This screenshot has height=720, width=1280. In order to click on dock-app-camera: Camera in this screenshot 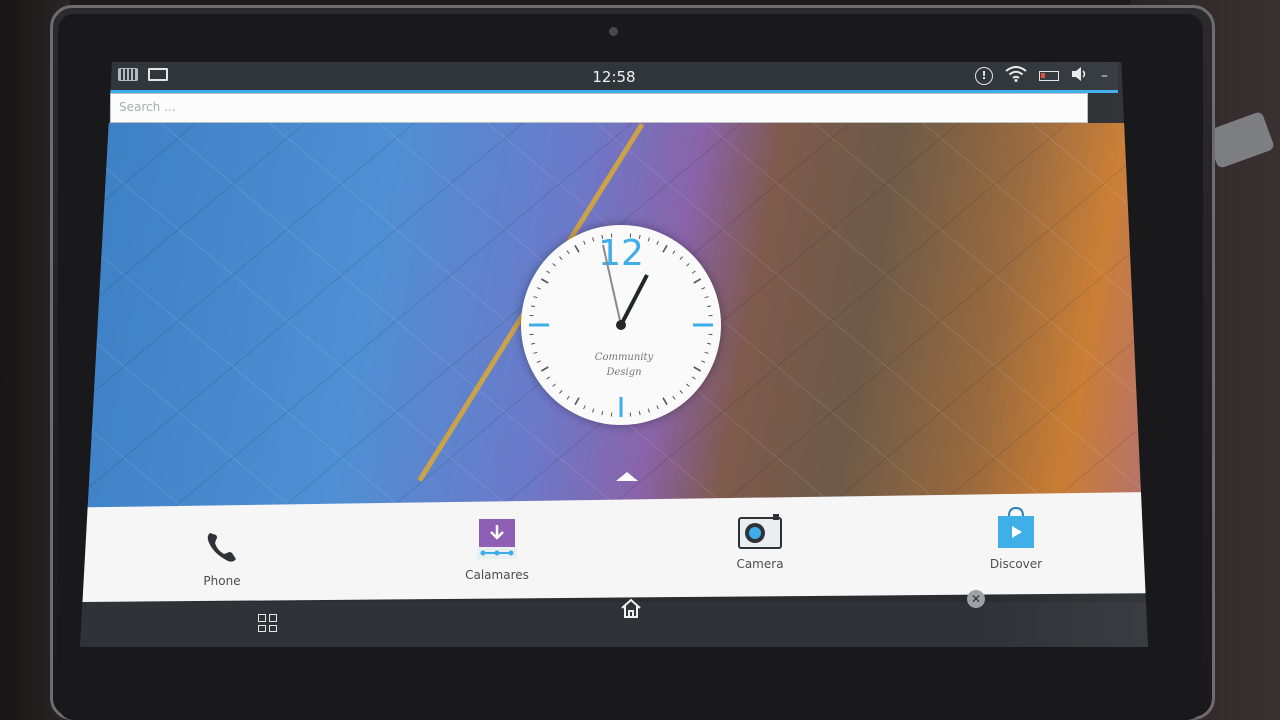, I will do `click(760, 542)`.